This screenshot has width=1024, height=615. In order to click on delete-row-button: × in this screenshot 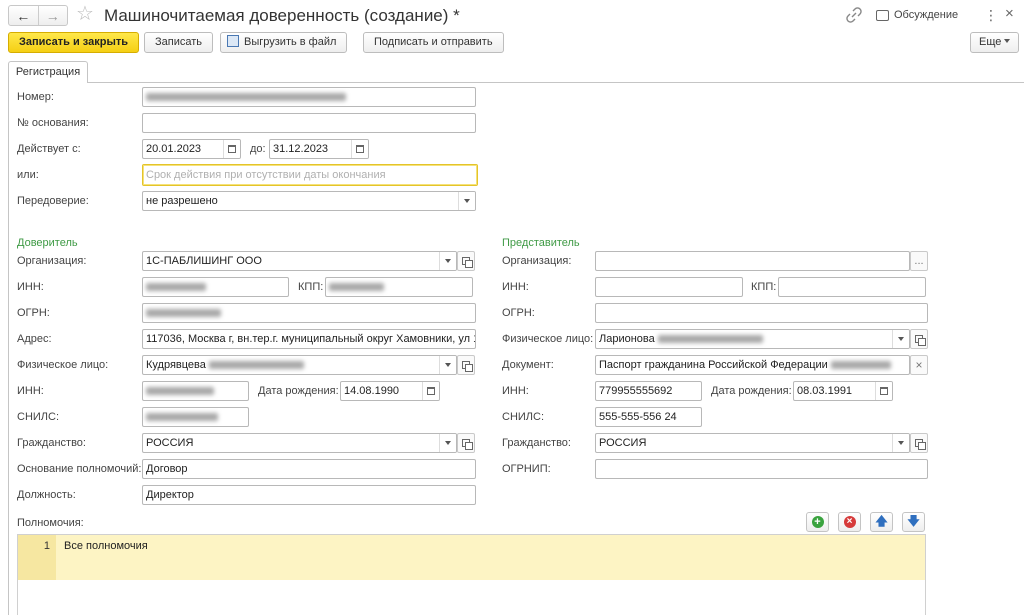, I will do `click(849, 522)`.